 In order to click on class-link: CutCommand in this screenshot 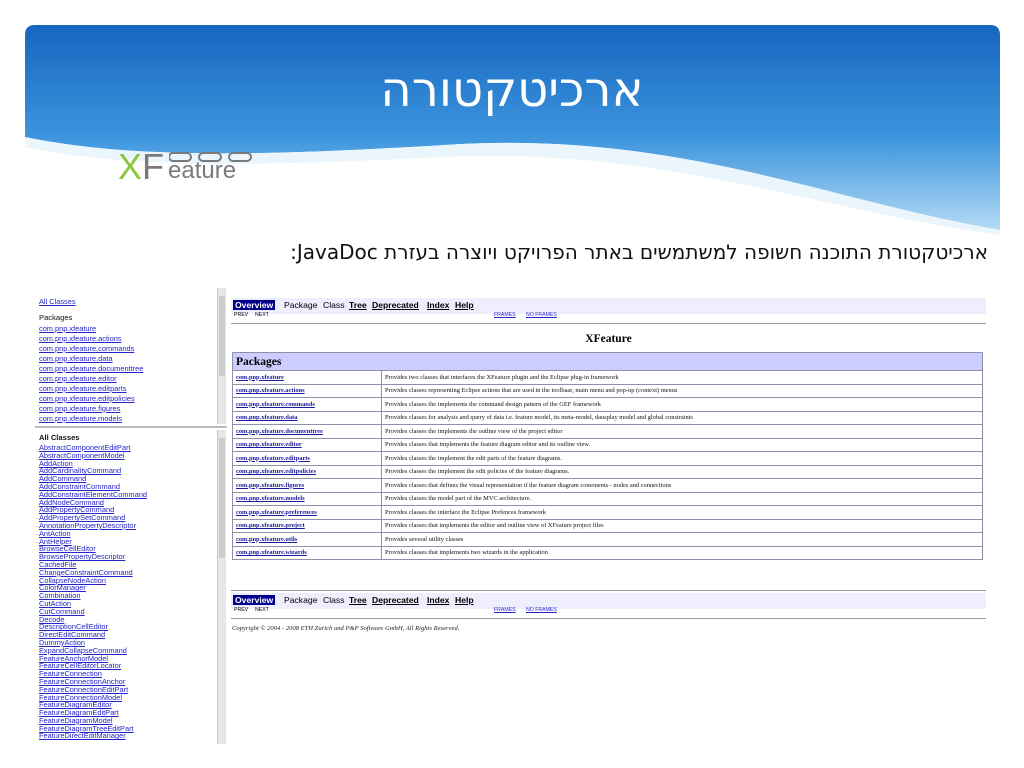, I will do `click(133, 611)`.